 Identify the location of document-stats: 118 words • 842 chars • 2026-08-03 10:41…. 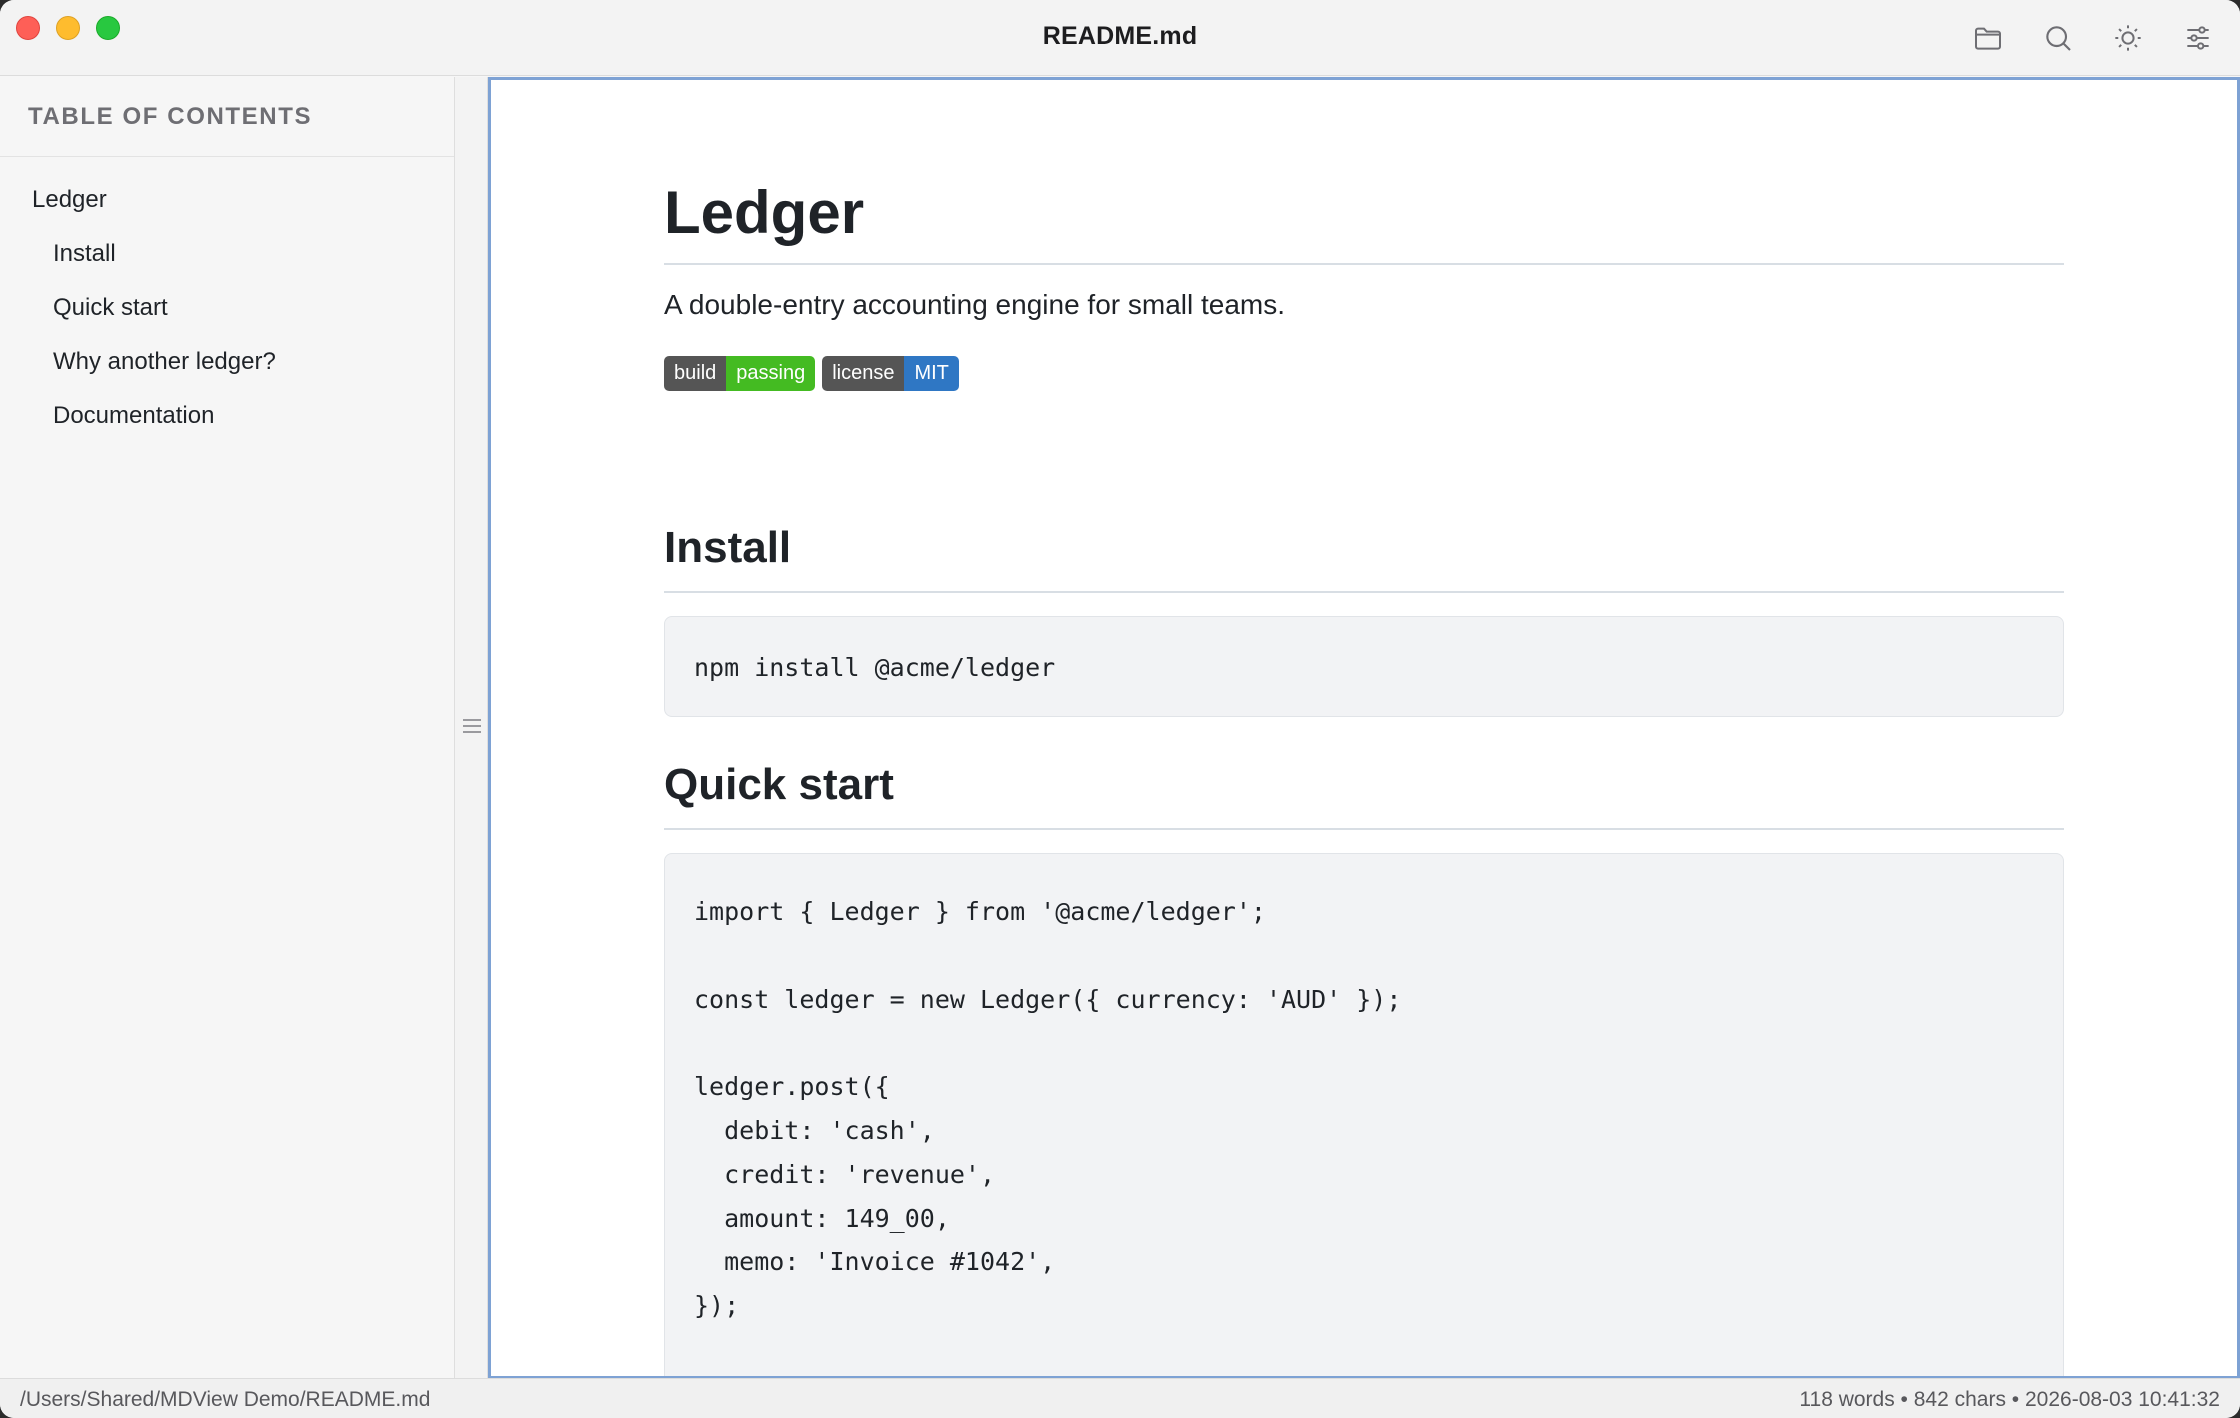
(2009, 1399).